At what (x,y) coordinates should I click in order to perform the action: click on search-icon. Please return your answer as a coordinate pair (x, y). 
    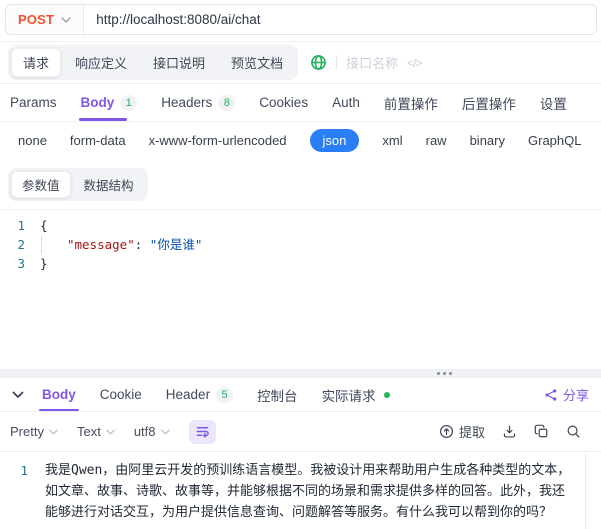
    Looking at the image, I should click on (573, 431).